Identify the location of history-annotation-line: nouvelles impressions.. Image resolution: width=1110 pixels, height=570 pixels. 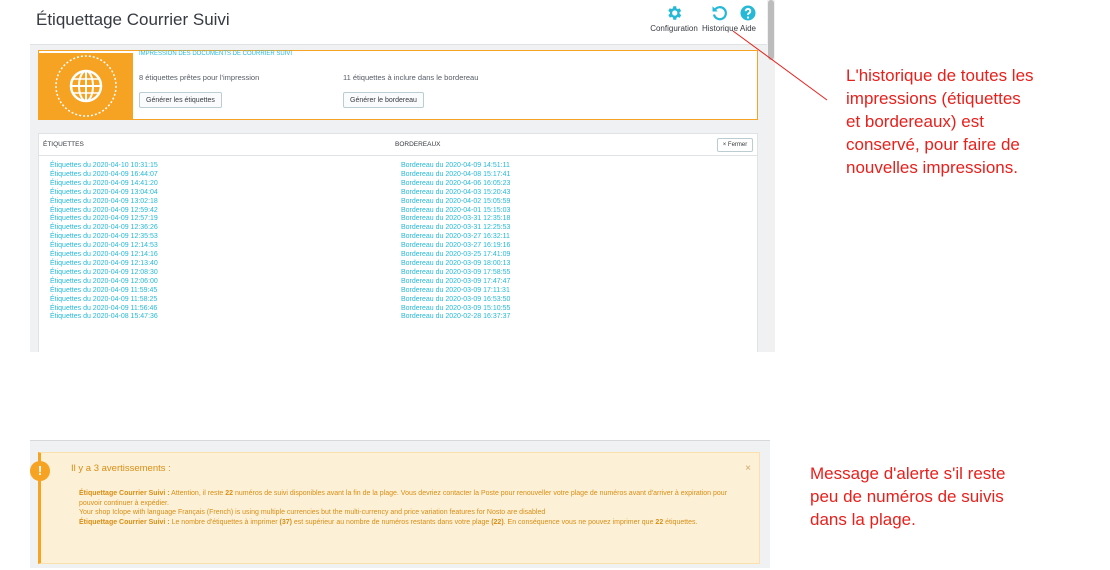
(932, 167).